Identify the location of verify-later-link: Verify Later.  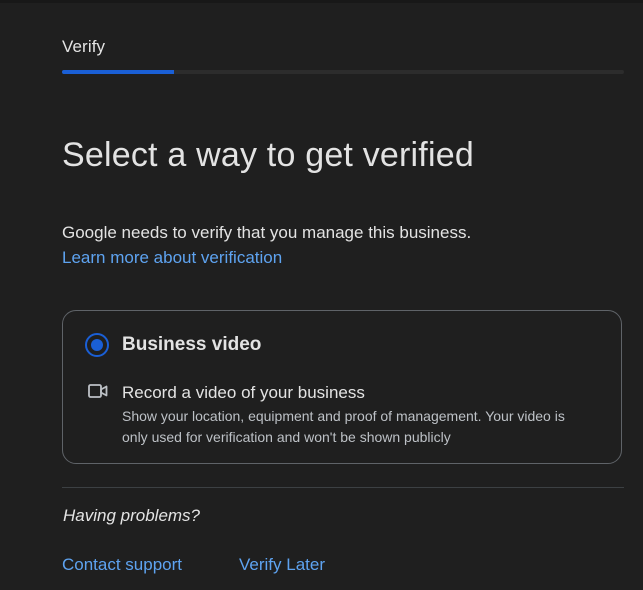
(282, 565).